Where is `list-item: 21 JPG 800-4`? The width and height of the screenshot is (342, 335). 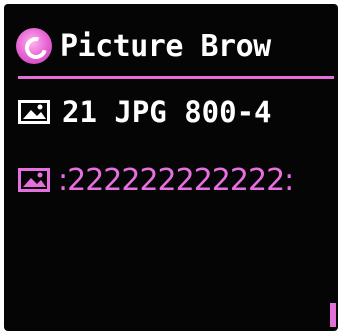 list-item: 21 JPG 800-4 is located at coordinates (178, 112).